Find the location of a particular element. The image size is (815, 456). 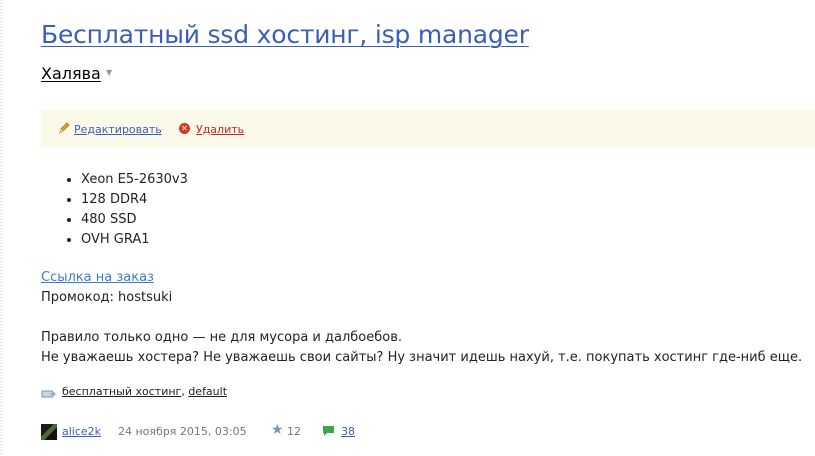

specs-list: Xeon E5-2630v3 128 DDR4 480 SSD OVH GRA1 is located at coordinates (125, 210).